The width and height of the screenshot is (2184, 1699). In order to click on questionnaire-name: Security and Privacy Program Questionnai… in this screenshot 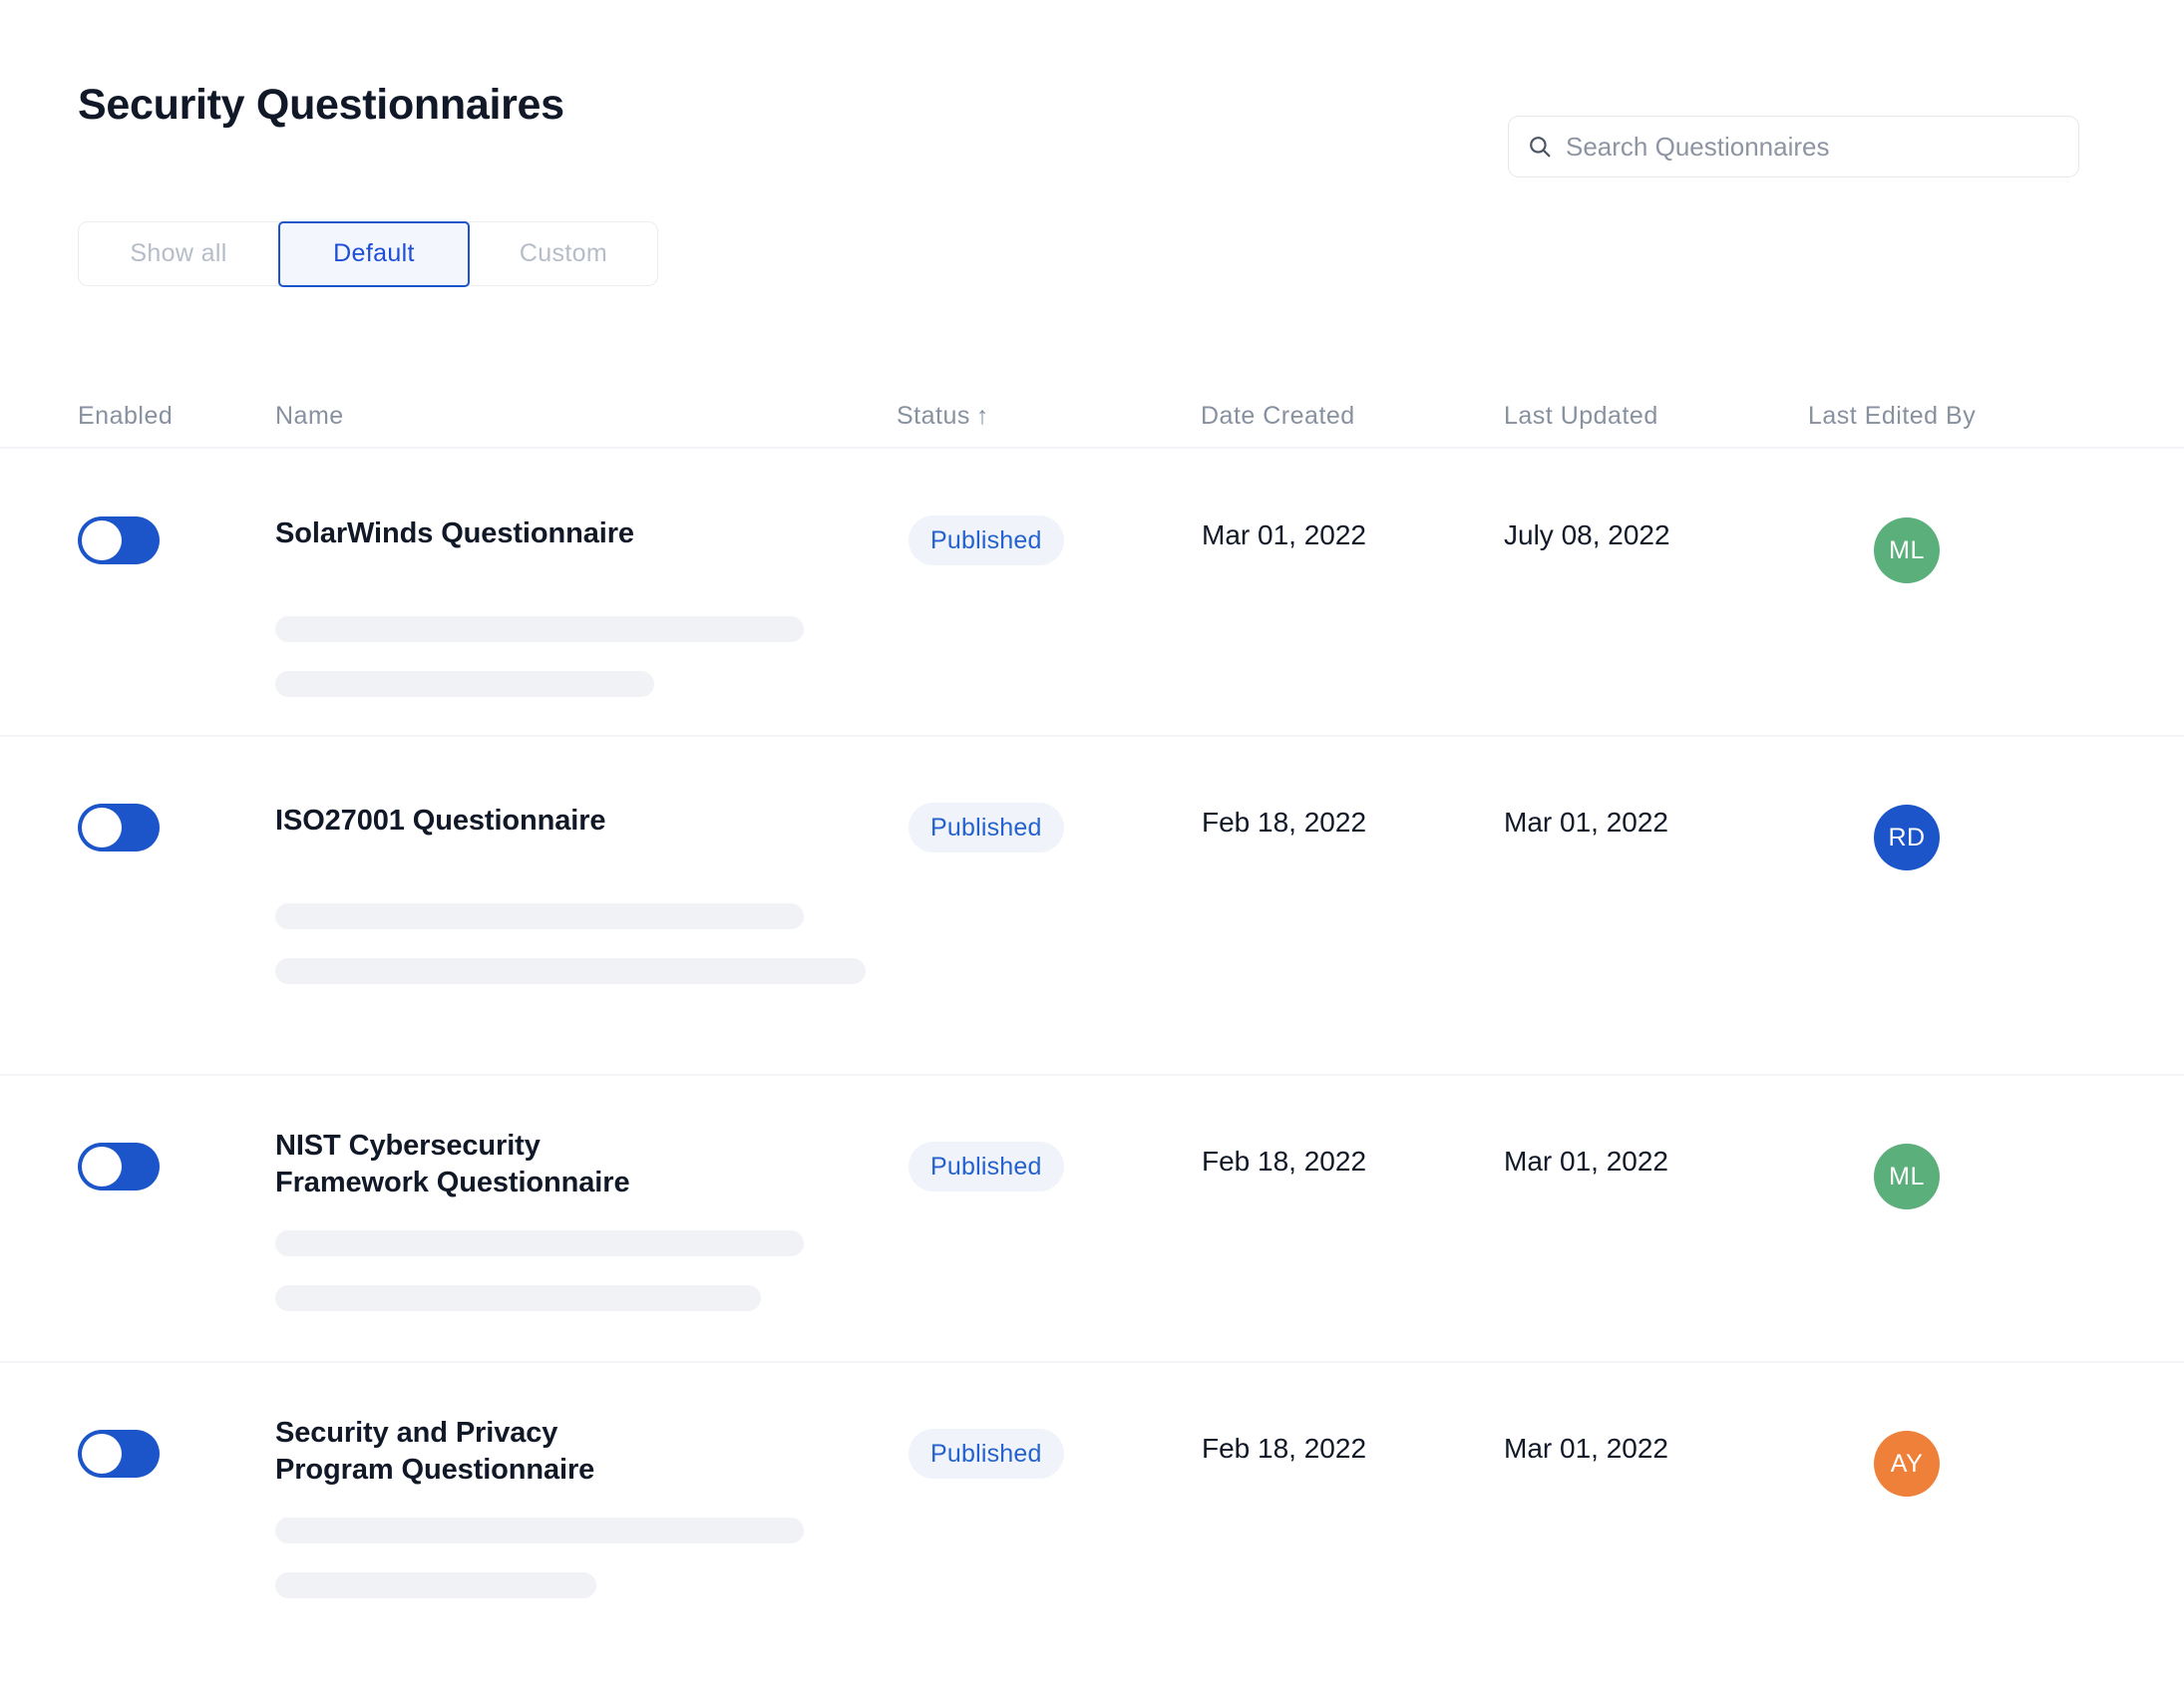, I will do `click(435, 1452)`.